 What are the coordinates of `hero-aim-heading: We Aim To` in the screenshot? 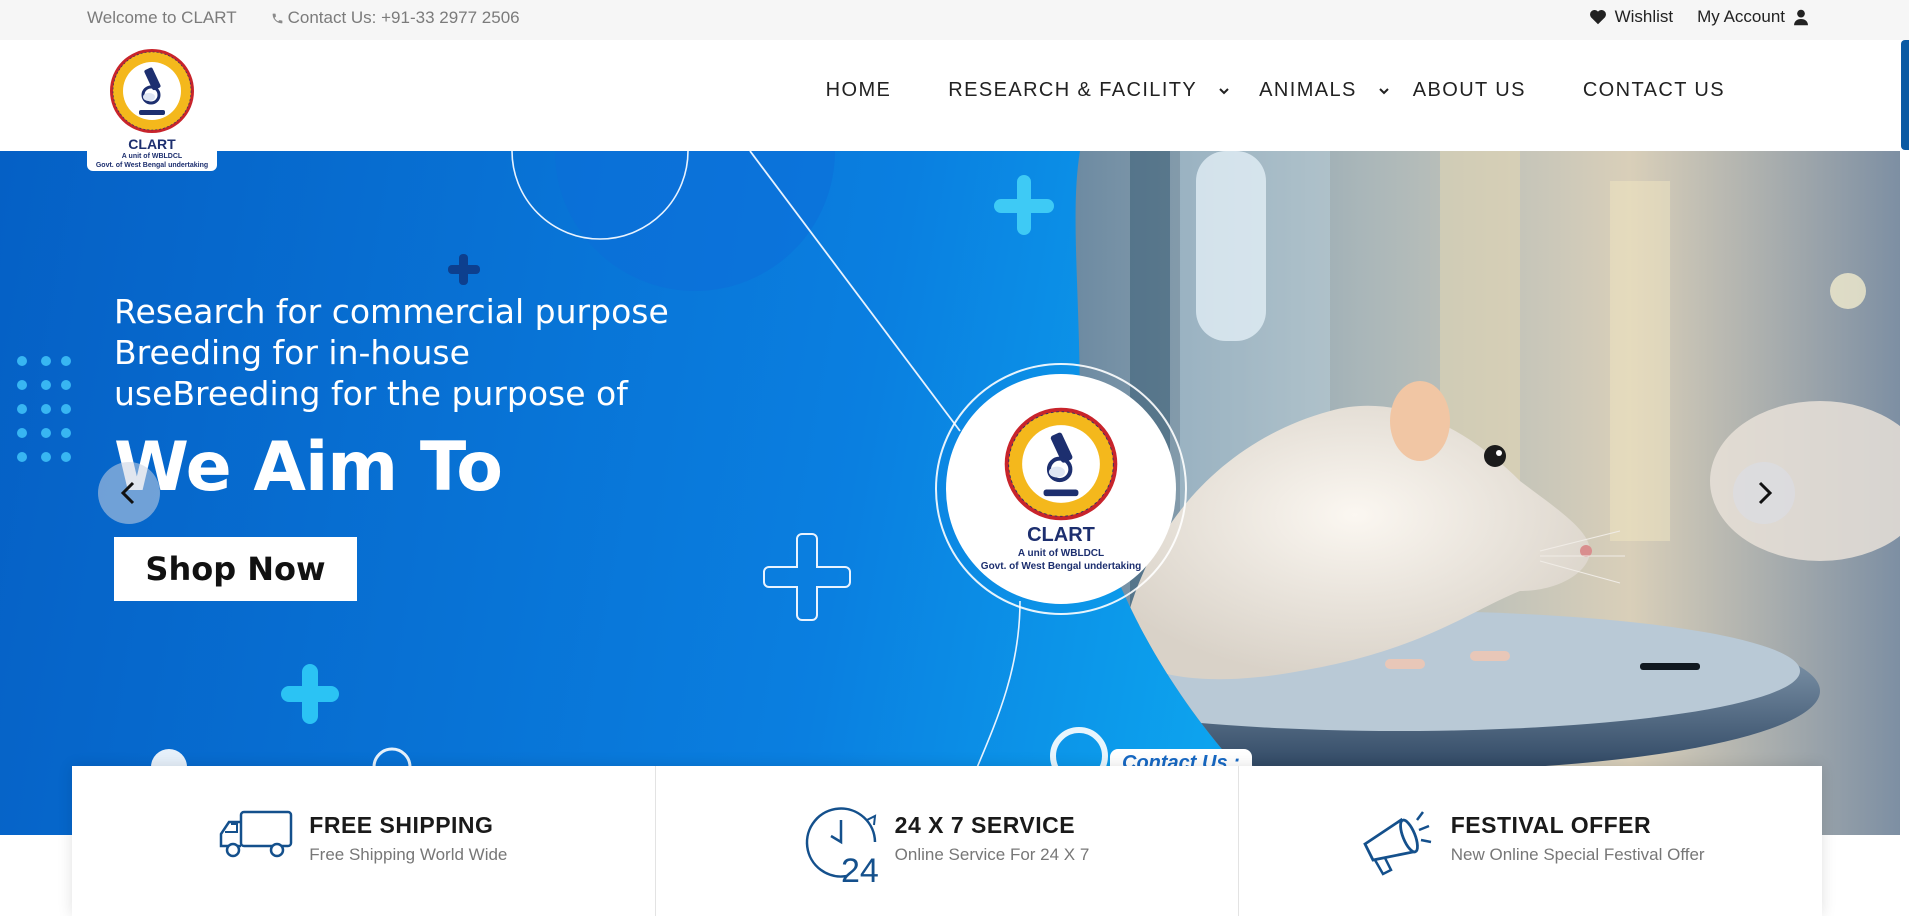 It's located at (308, 467).